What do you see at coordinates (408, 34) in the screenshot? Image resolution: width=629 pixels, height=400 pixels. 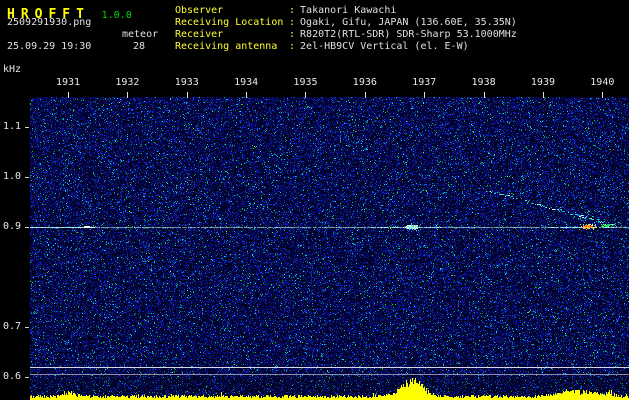 I see `info-value: R820T2(RTL-SDR) SDR-Sharp 53.1000MHz` at bounding box center [408, 34].